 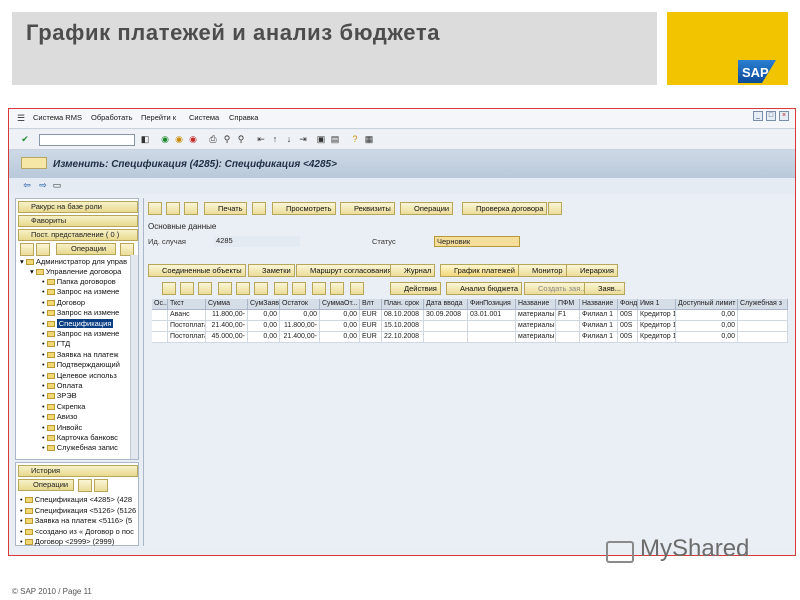 What do you see at coordinates (111, 117) in the screenshot?
I see `menu-edit: Обработать` at bounding box center [111, 117].